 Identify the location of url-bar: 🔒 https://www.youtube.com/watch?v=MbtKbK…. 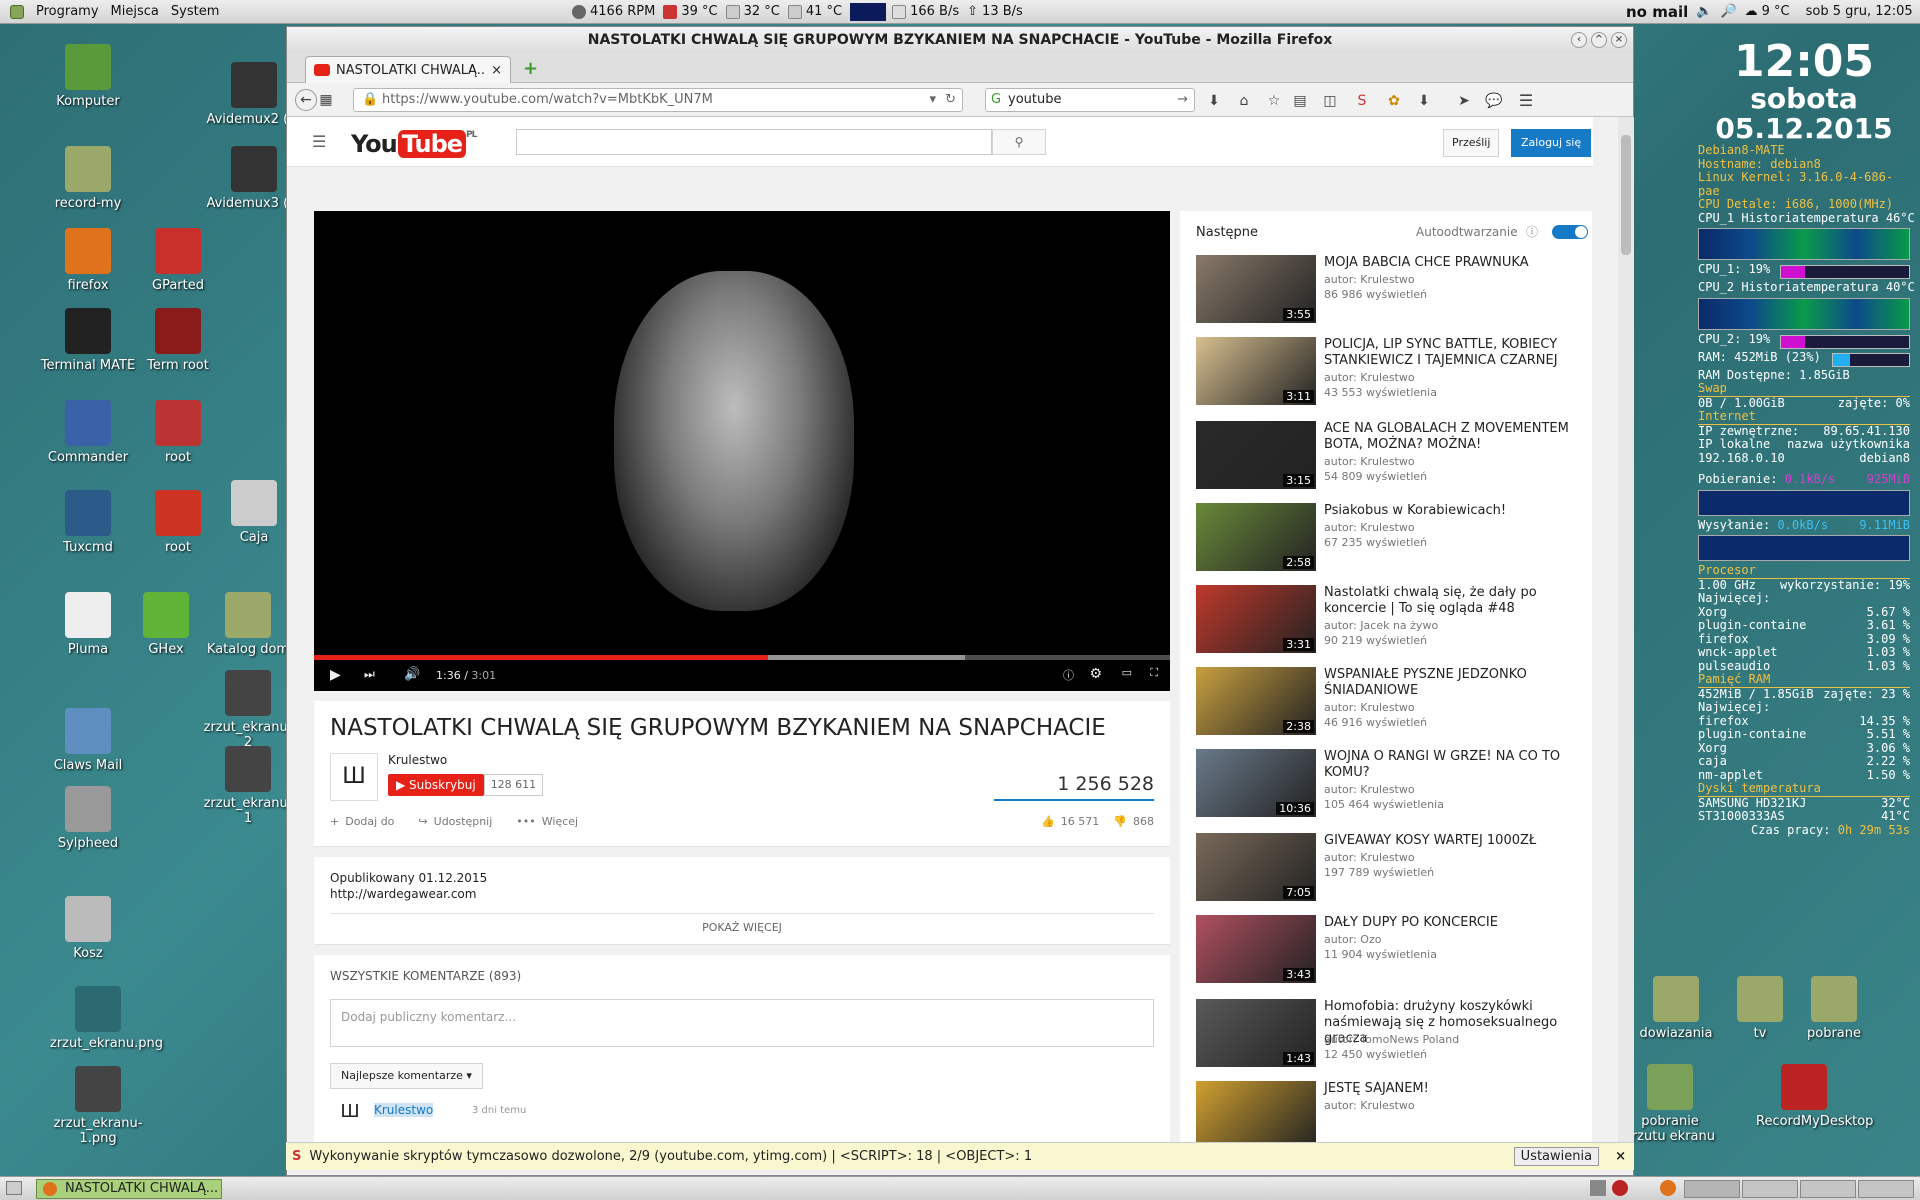
(658, 100).